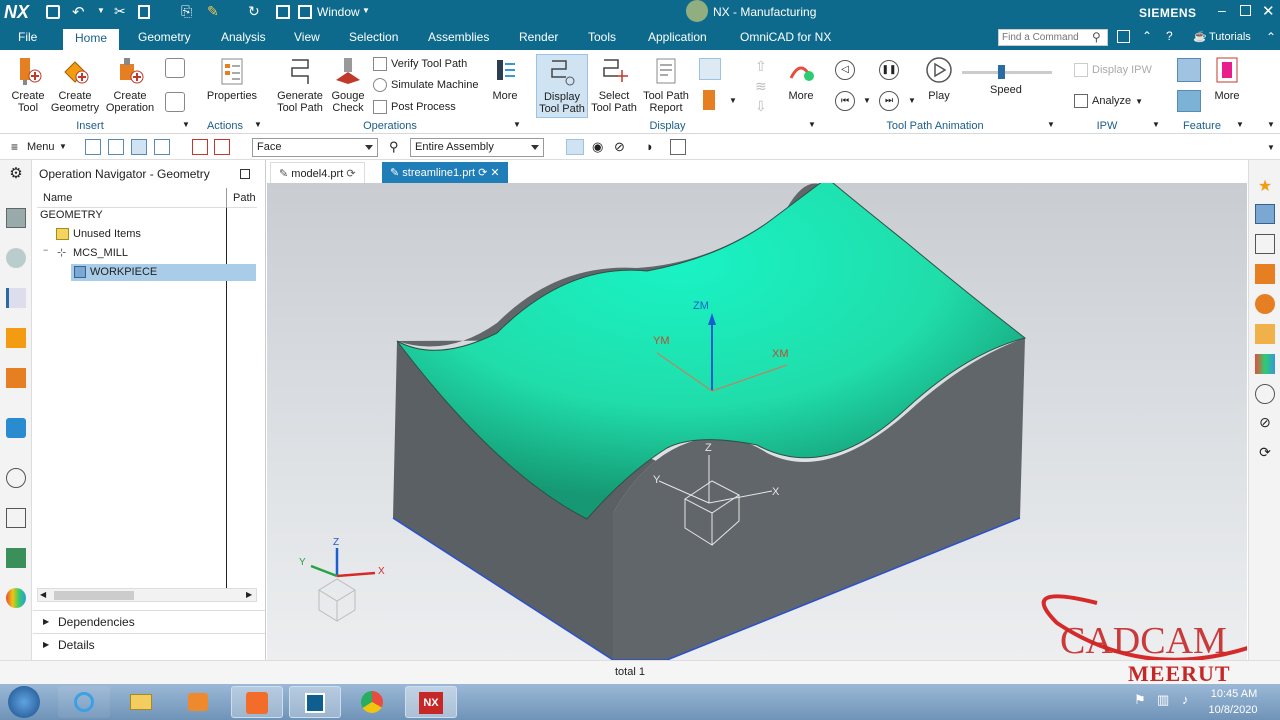 Image resolution: width=1280 pixels, height=720 pixels. What do you see at coordinates (53, 12) in the screenshot?
I see `save-icon` at bounding box center [53, 12].